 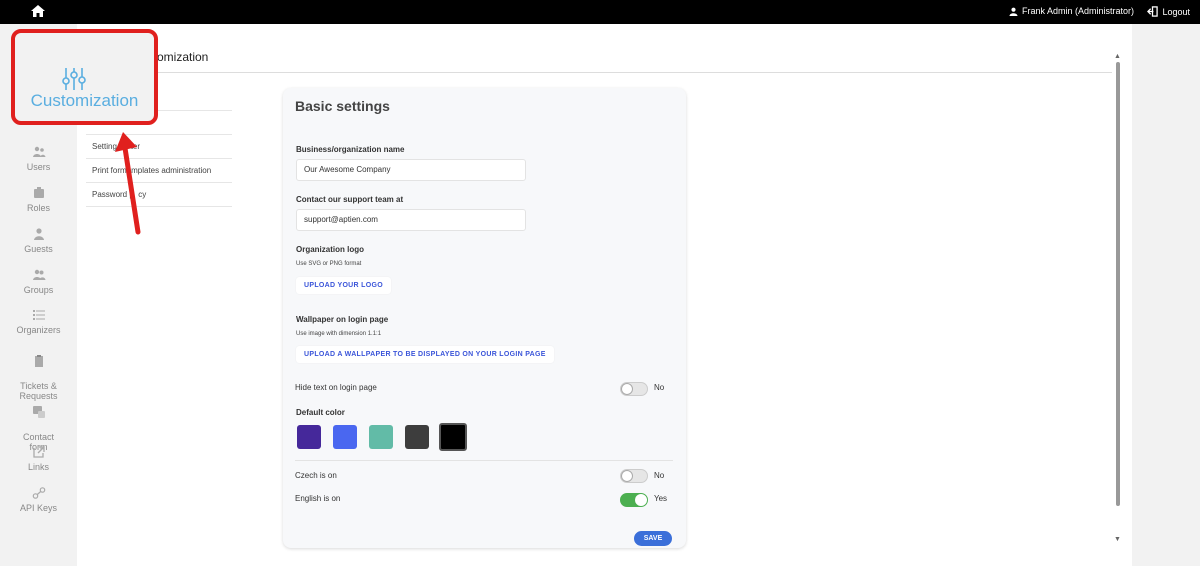 I want to click on logo-hint: Use SVG or PNG format, so click(x=329, y=264).